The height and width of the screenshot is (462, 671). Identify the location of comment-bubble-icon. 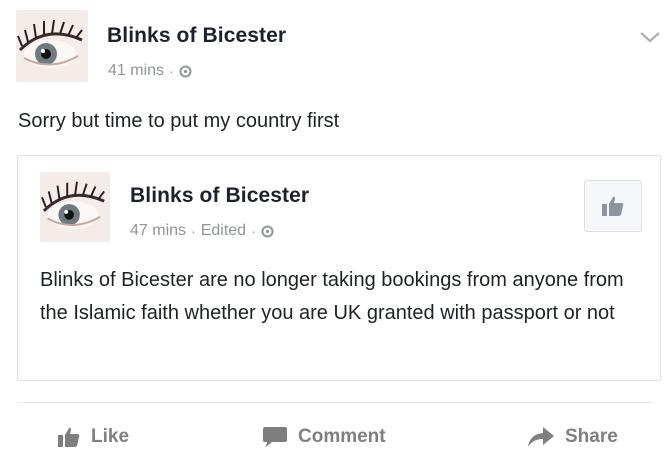
(275, 437).